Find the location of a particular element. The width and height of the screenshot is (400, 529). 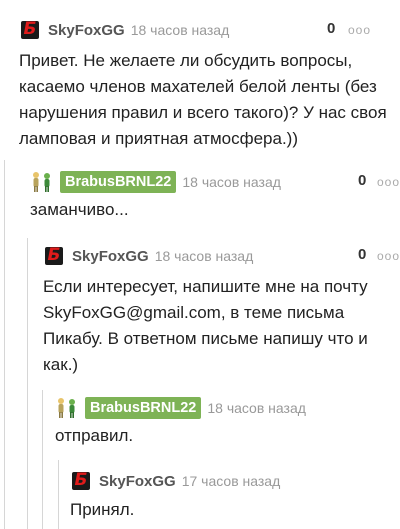

comment-header: BrabusBRNL22 18 часов назад 0 ooo is located at coordinates (215, 182).